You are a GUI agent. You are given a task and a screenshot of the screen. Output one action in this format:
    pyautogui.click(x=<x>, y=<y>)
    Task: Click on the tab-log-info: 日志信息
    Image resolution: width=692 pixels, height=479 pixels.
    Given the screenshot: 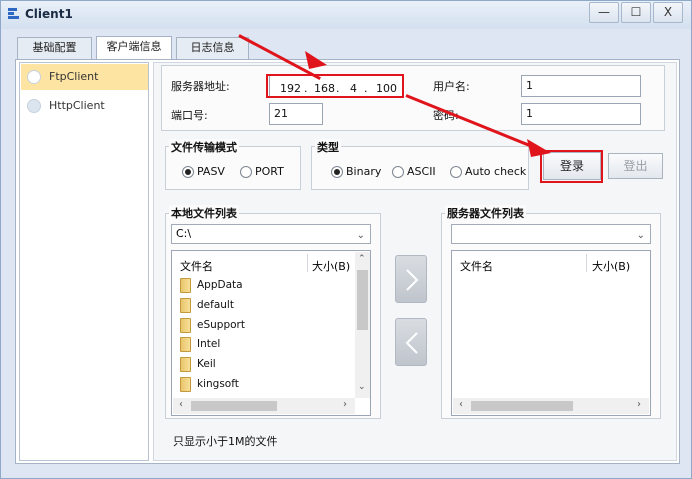 What is the action you would take?
    pyautogui.click(x=212, y=48)
    